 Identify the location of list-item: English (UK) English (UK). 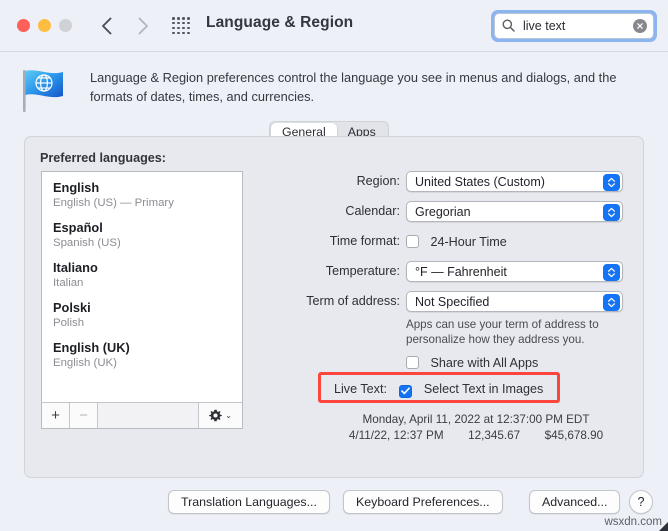
(147, 355).